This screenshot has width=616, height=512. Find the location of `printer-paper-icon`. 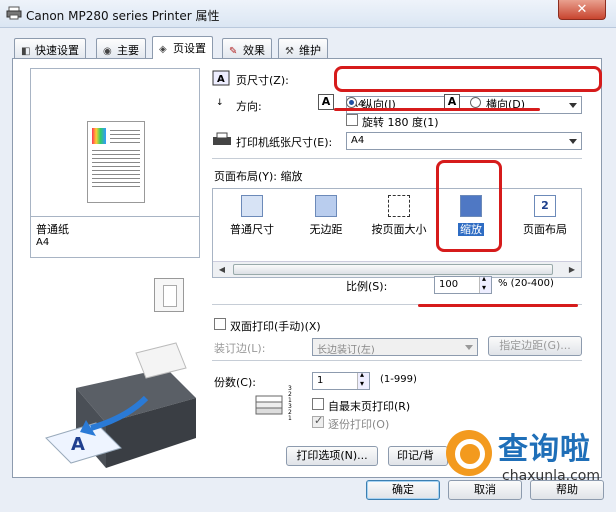

printer-paper-icon is located at coordinates (222, 138).